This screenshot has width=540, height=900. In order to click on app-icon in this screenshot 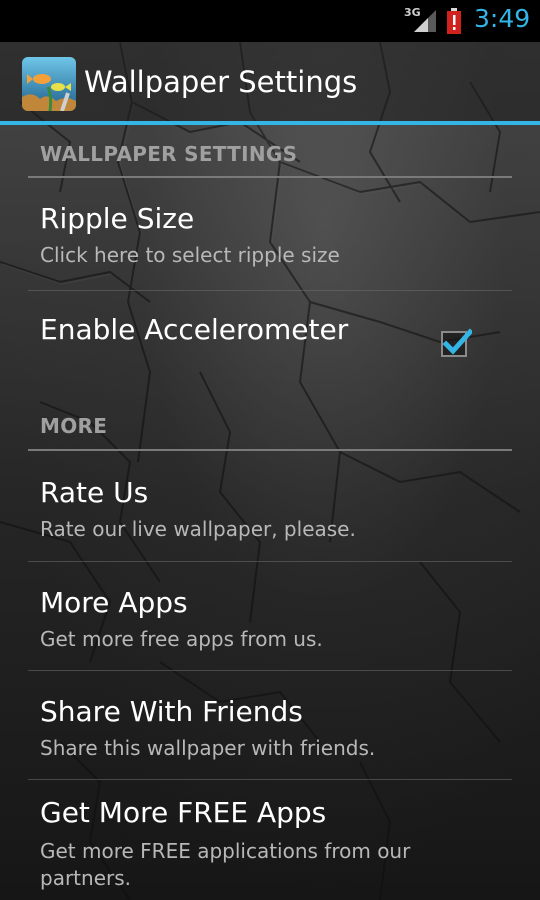, I will do `click(49, 84)`.